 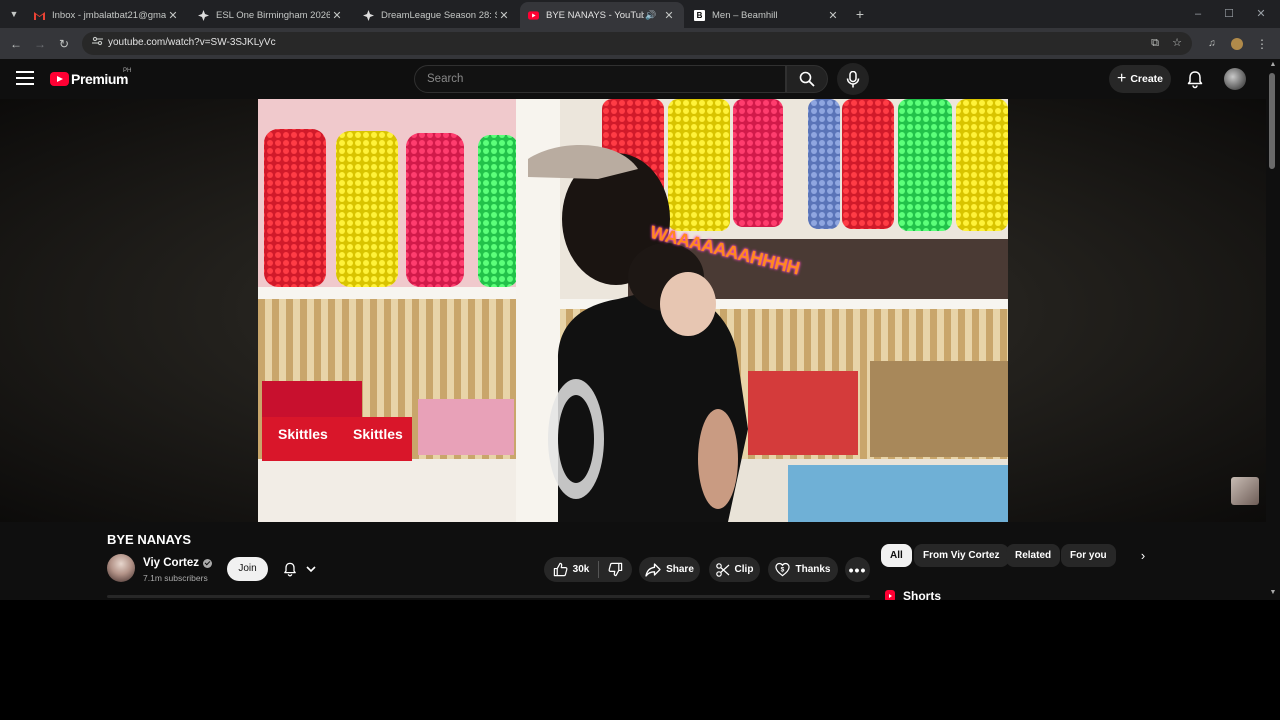 I want to click on site-settings-icon, so click(x=97, y=43).